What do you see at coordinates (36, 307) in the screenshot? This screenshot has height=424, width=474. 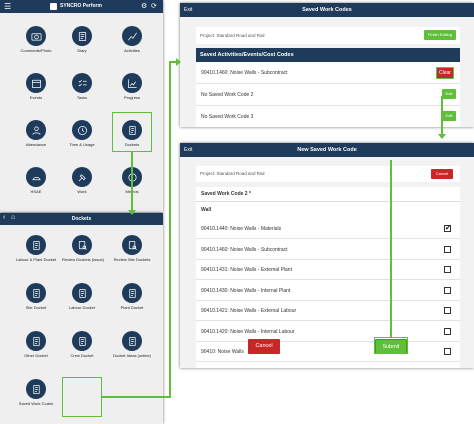 I see `tile-label: Site Docket` at bounding box center [36, 307].